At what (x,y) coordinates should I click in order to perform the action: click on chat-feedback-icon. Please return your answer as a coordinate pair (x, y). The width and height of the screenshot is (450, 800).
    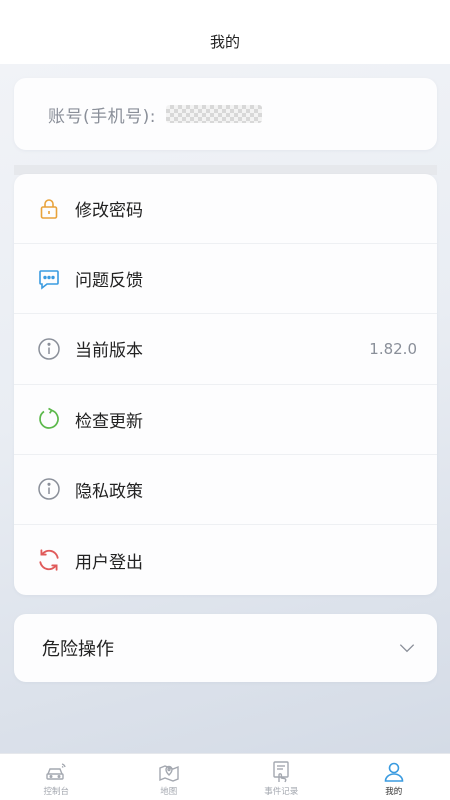
    Looking at the image, I should click on (49, 279).